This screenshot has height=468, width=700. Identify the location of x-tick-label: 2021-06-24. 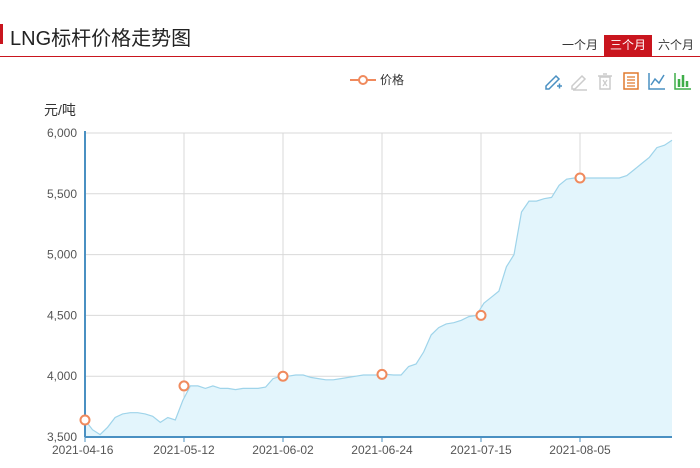
(382, 450).